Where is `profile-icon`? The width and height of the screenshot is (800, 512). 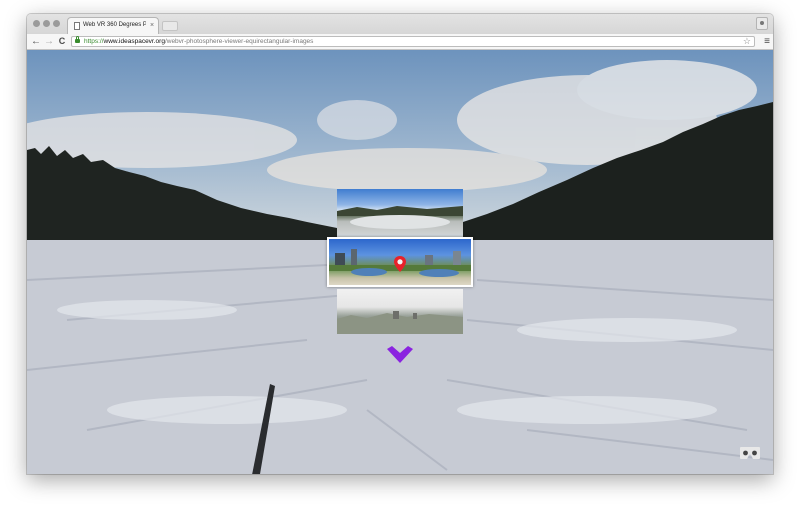
profile-icon is located at coordinates (762, 23).